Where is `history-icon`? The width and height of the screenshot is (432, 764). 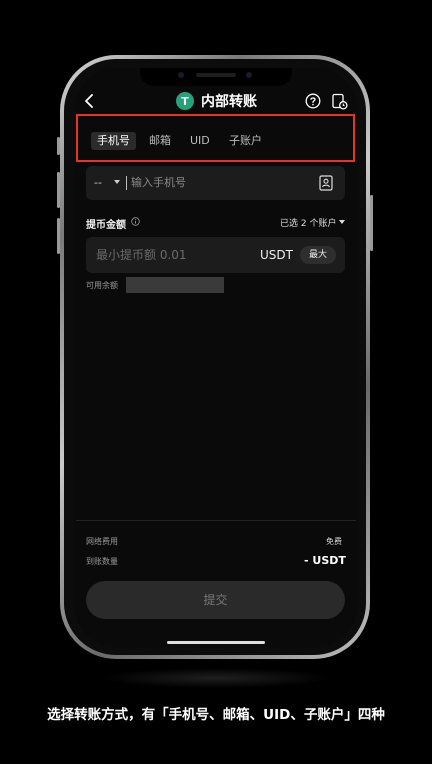 history-icon is located at coordinates (339, 101).